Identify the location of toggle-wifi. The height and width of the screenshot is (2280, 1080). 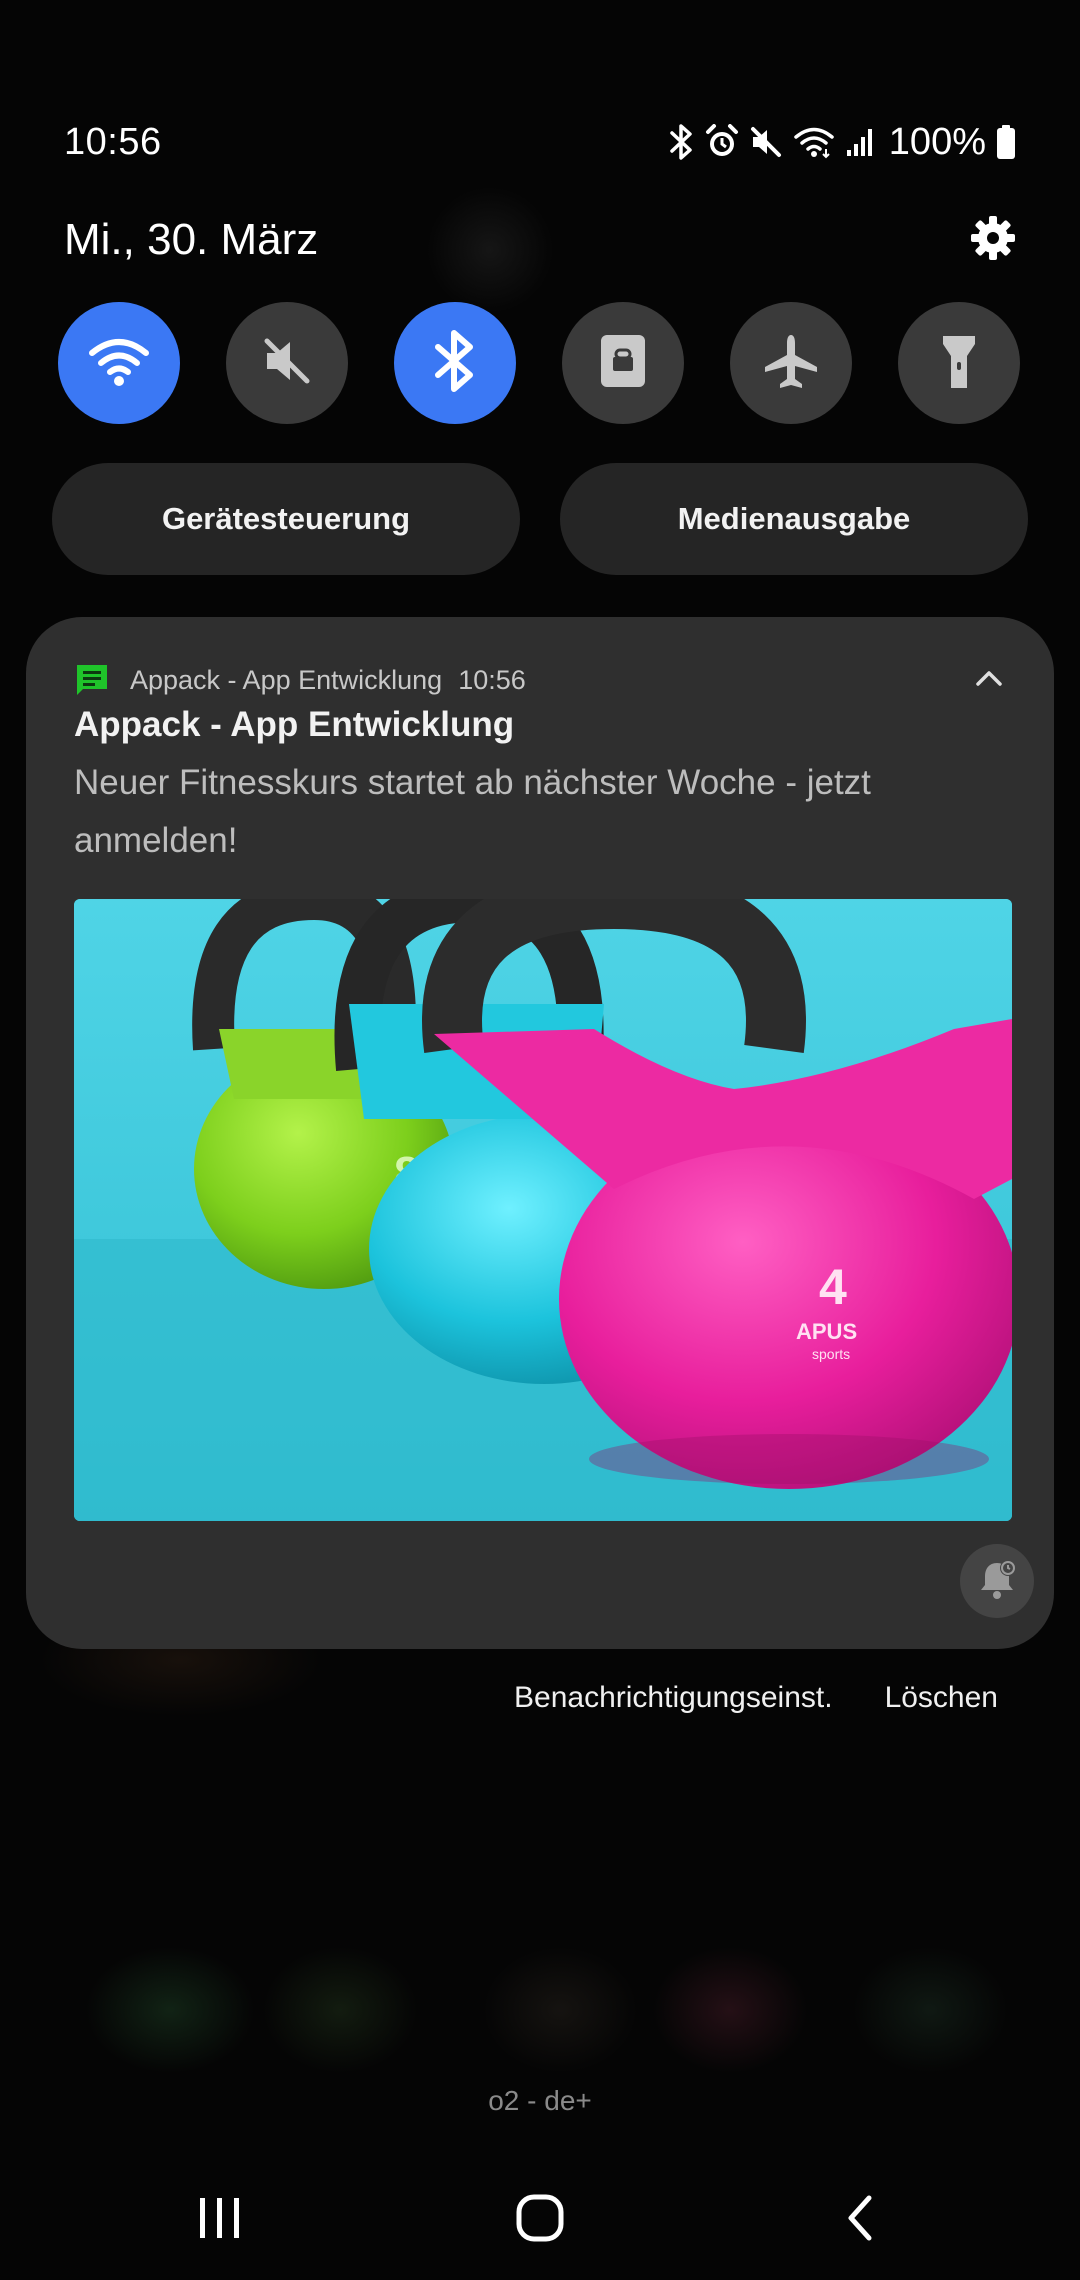
(119, 363).